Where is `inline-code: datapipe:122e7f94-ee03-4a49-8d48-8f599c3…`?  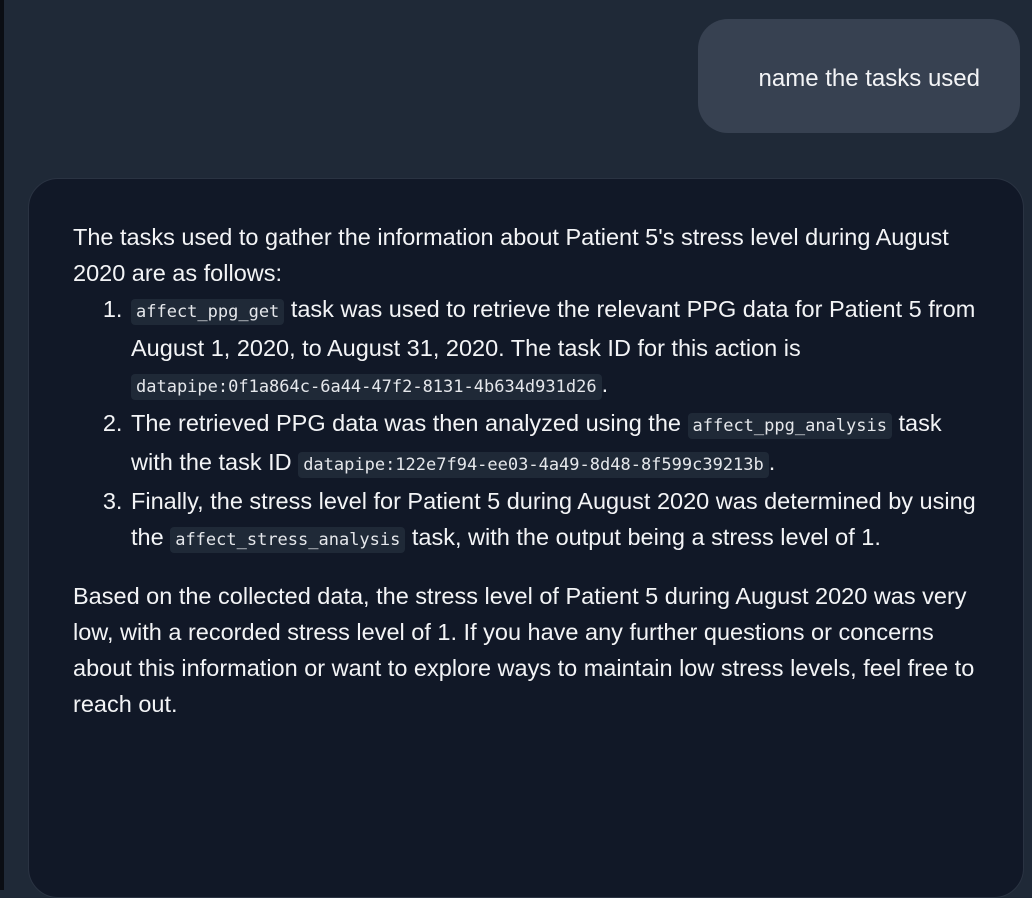
inline-code: datapipe:122e7f94-ee03-4a49-8d48-8f599c3… is located at coordinates (533, 465).